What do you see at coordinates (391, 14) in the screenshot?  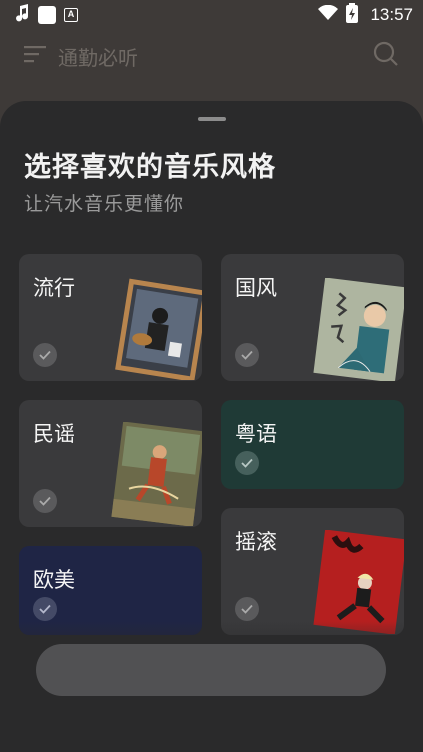 I see `status-time: 13:57` at bounding box center [391, 14].